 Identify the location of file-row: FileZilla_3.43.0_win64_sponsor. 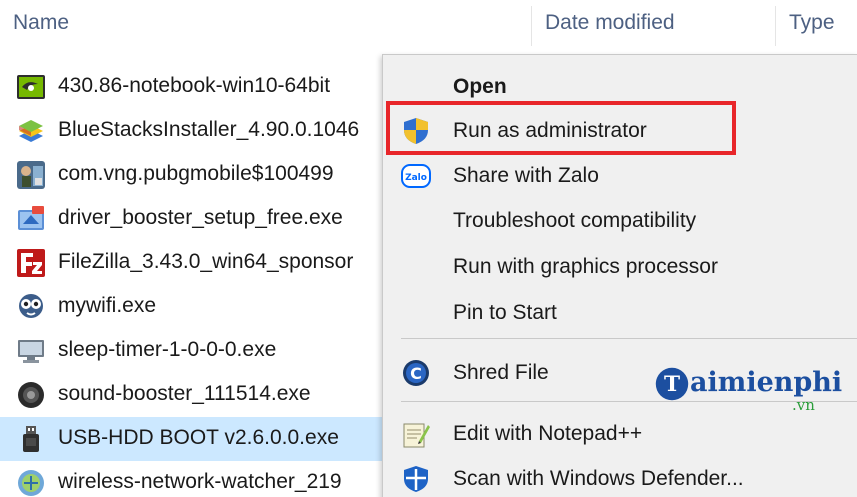
(195, 263).